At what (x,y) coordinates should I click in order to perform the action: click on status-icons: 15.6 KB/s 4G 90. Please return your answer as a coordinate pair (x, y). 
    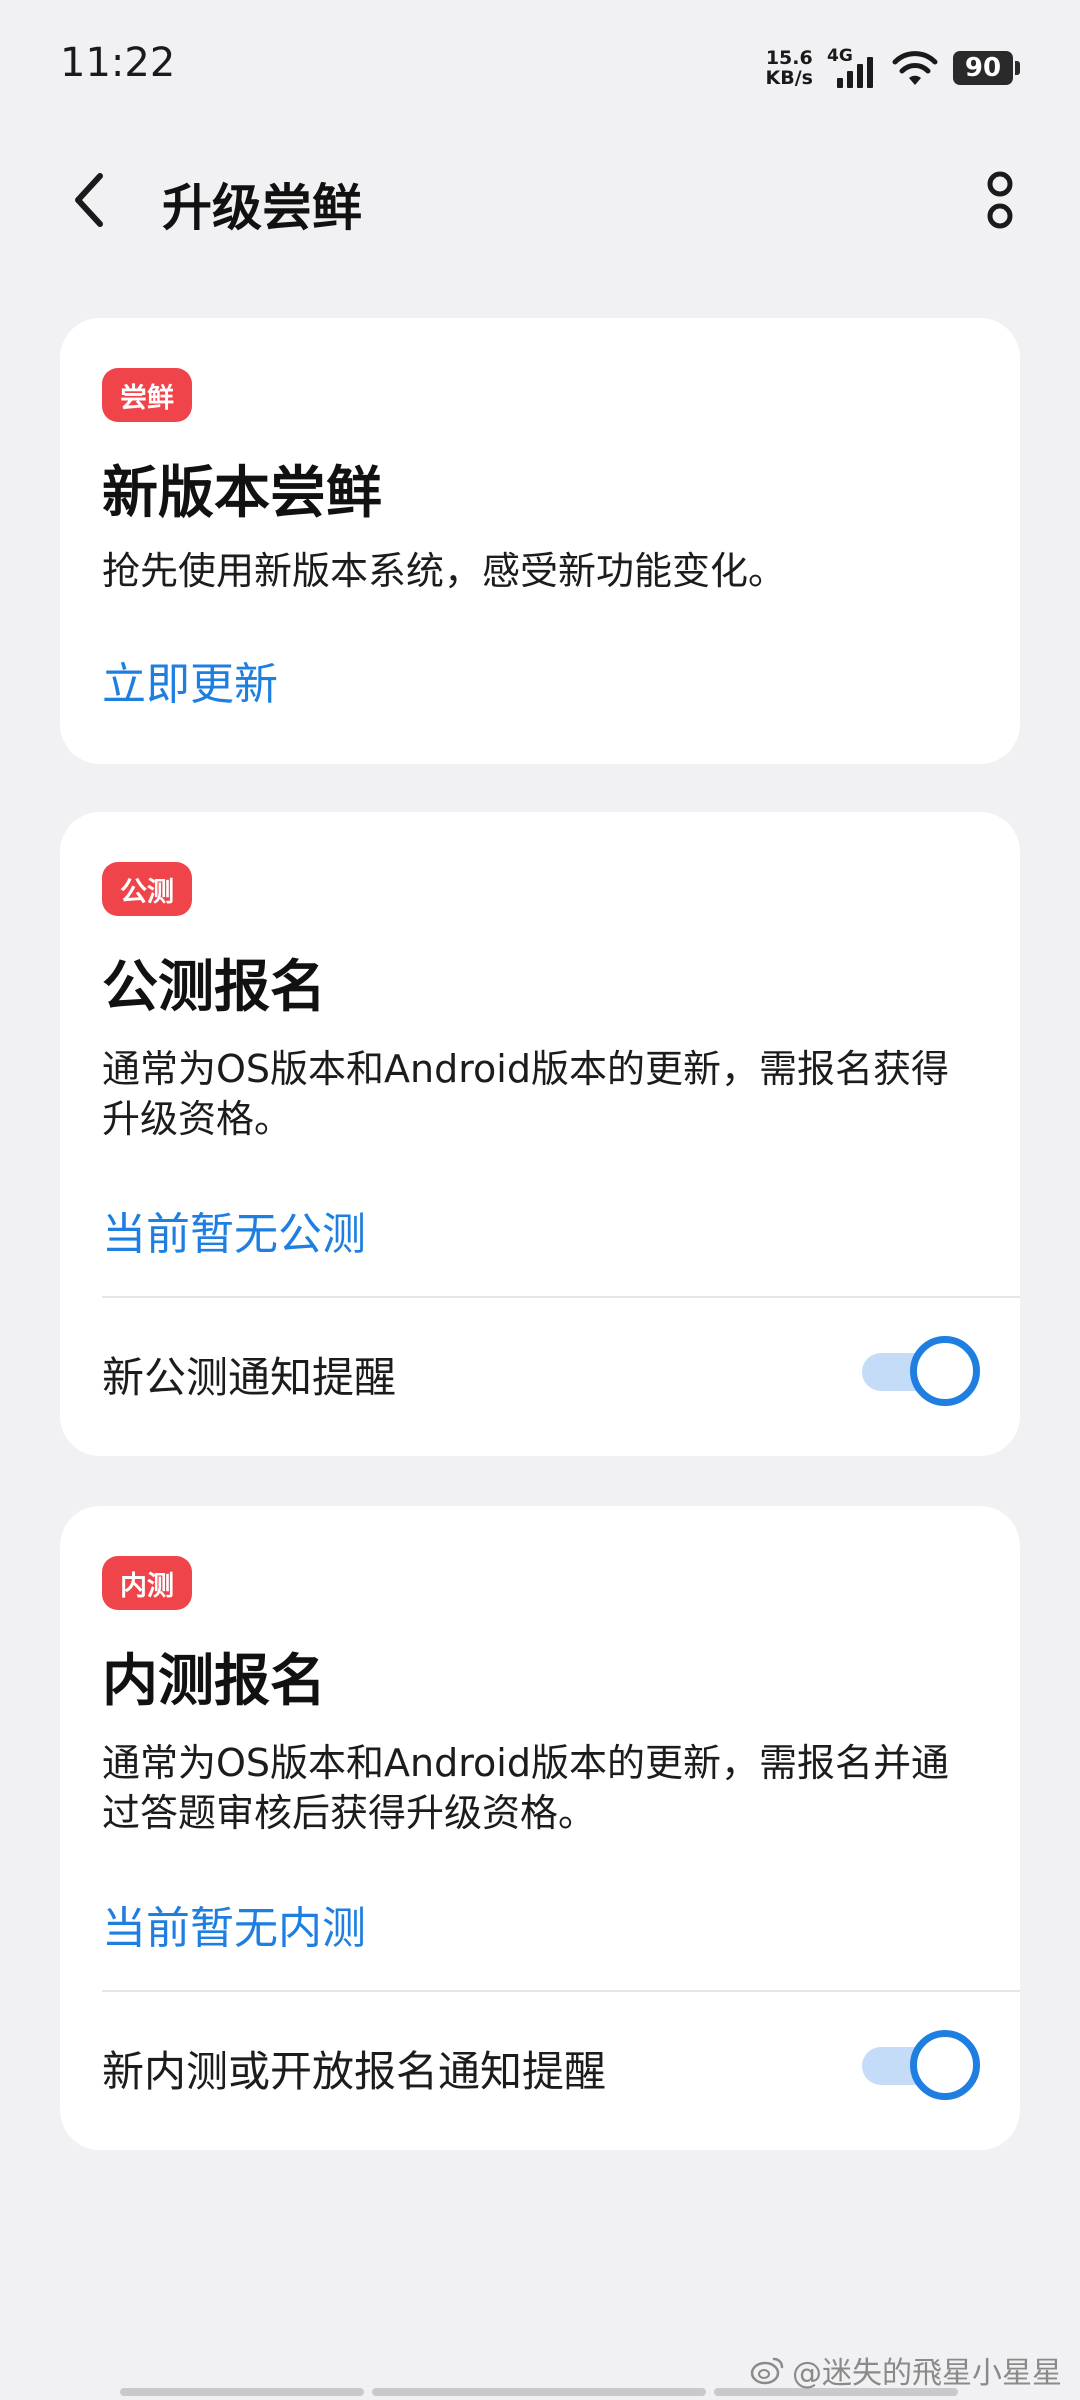
    Looking at the image, I should click on (893, 68).